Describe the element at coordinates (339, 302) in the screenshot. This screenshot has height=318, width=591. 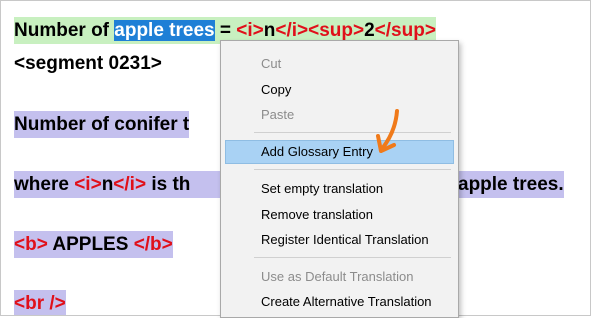
I see `menu-item-create-alternative-translation: Create Alternative Translation` at that location.